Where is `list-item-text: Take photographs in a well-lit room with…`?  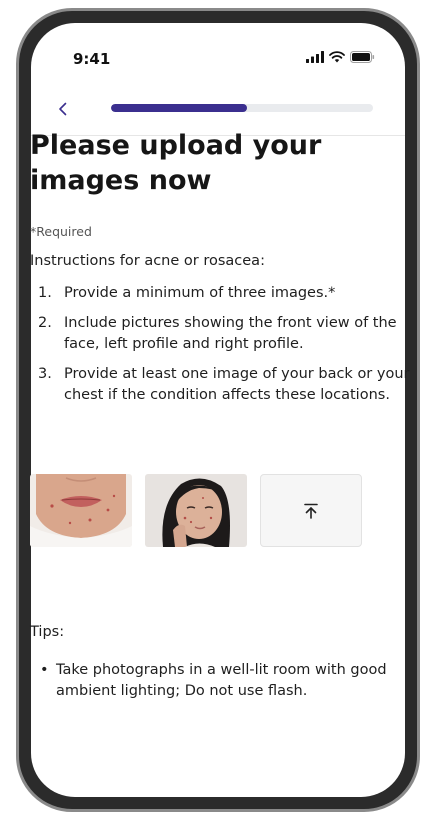
list-item-text: Take photographs in a well-lit room with… is located at coordinates (221, 680).